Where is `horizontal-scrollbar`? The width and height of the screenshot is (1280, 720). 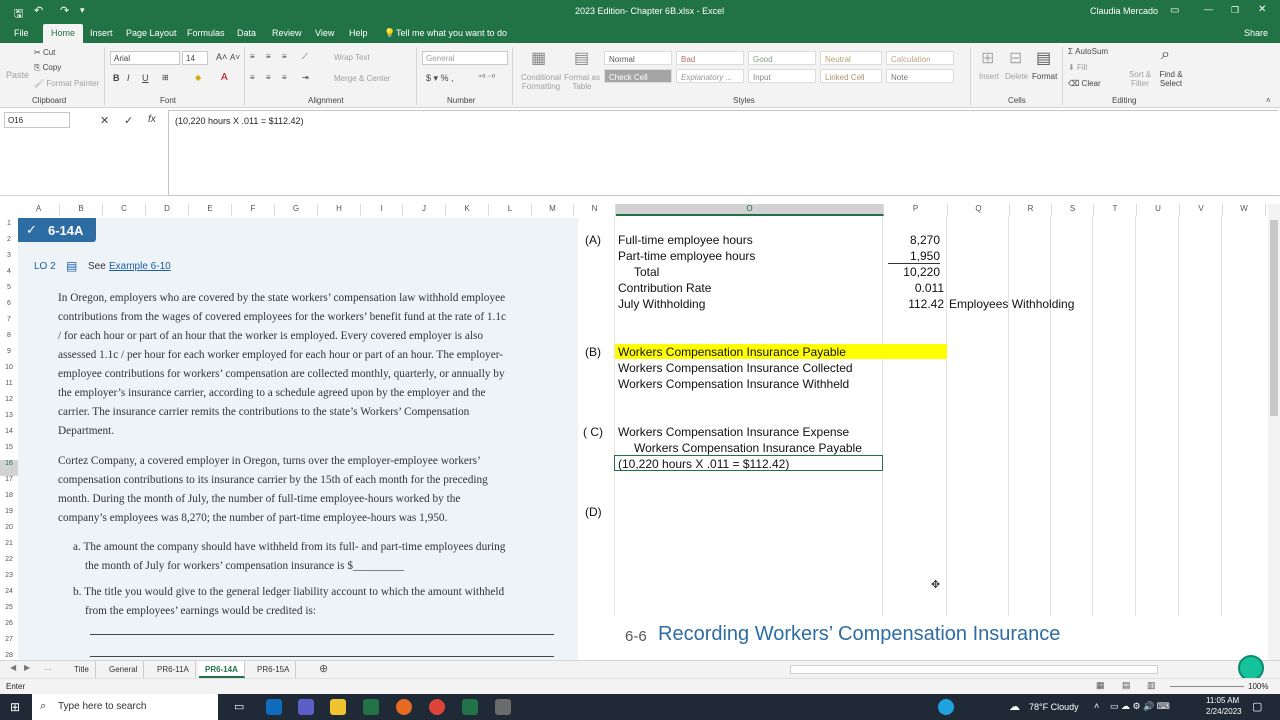 horizontal-scrollbar is located at coordinates (974, 669).